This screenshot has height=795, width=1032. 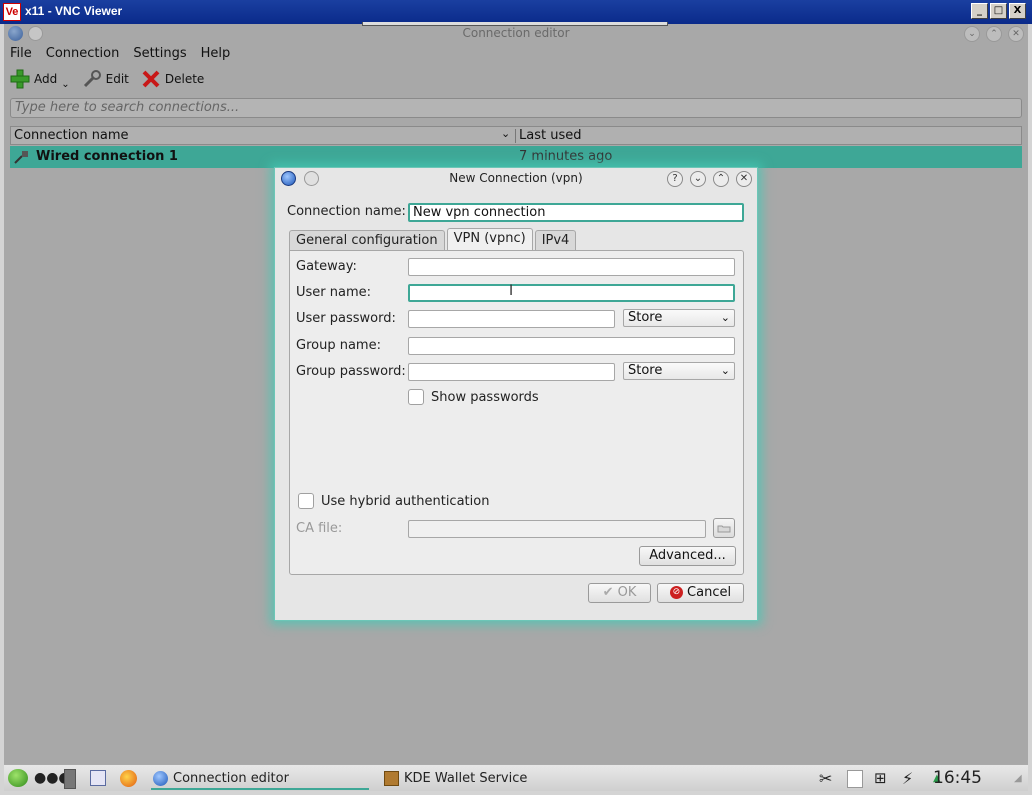 I want to click on connection-name-cell: Wired connection 1, so click(x=107, y=156).